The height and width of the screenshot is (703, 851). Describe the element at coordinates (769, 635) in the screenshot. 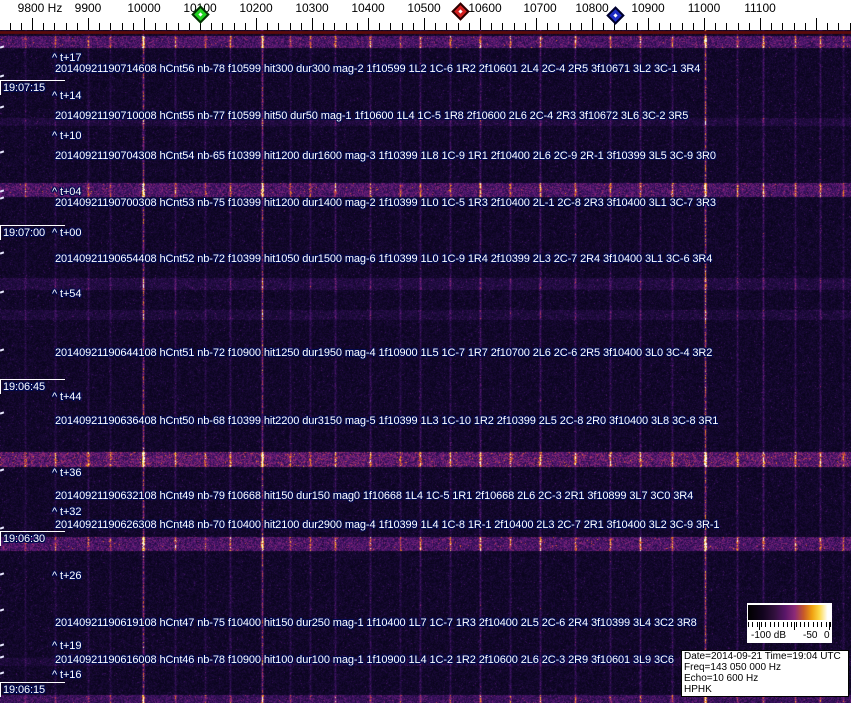

I see `colorbar-label-min: -100 dB` at that location.